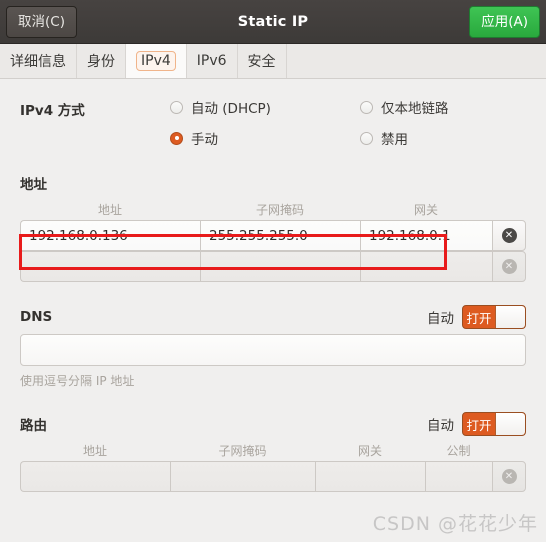 This screenshot has height=542, width=546. I want to click on ipv4-method-title: IPv4 方式, so click(52, 111).